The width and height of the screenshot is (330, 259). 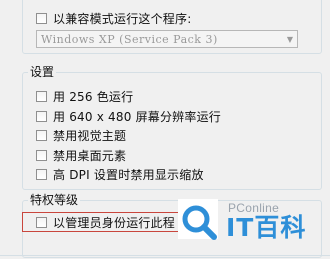 What do you see at coordinates (137, 116) in the screenshot?
I see `option-label: 用 640 x 480 屏幕分辨率运行` at bounding box center [137, 116].